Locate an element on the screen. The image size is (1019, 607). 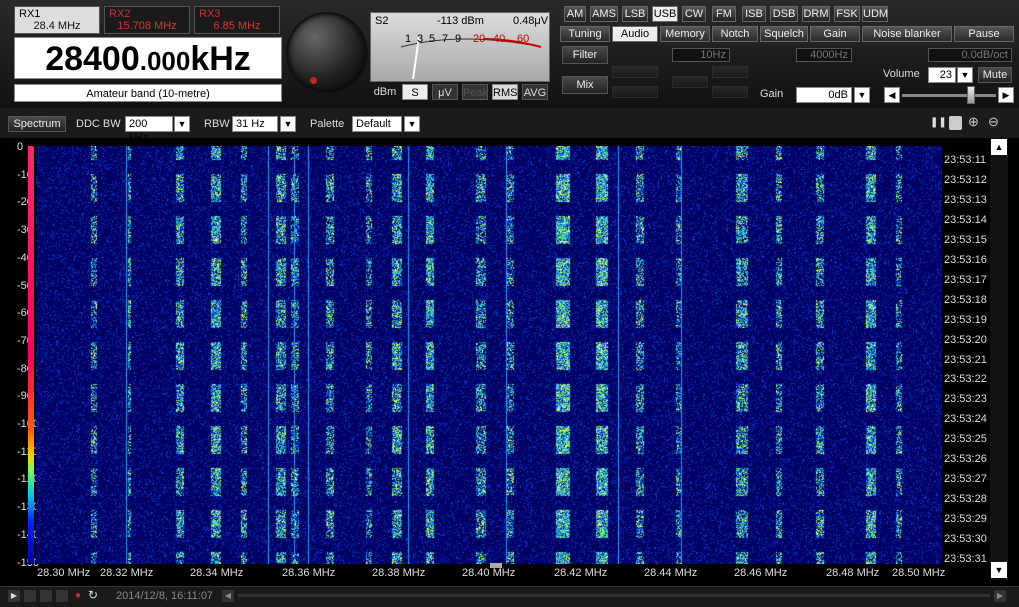
ddc-bw-label: DDC BW is located at coordinates (98, 124).